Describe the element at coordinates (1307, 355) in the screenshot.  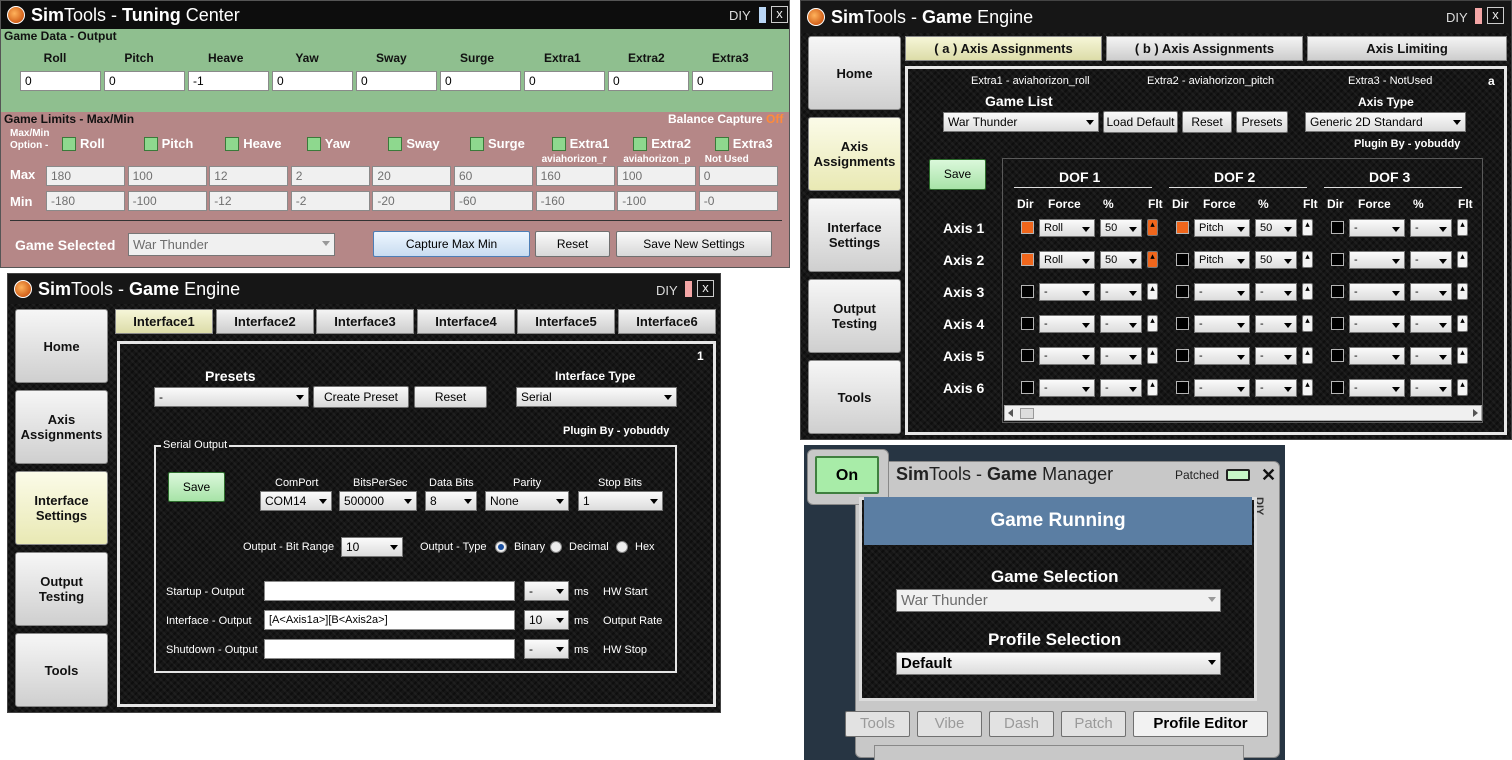
I see `filter-button-5-2: ▴` at that location.